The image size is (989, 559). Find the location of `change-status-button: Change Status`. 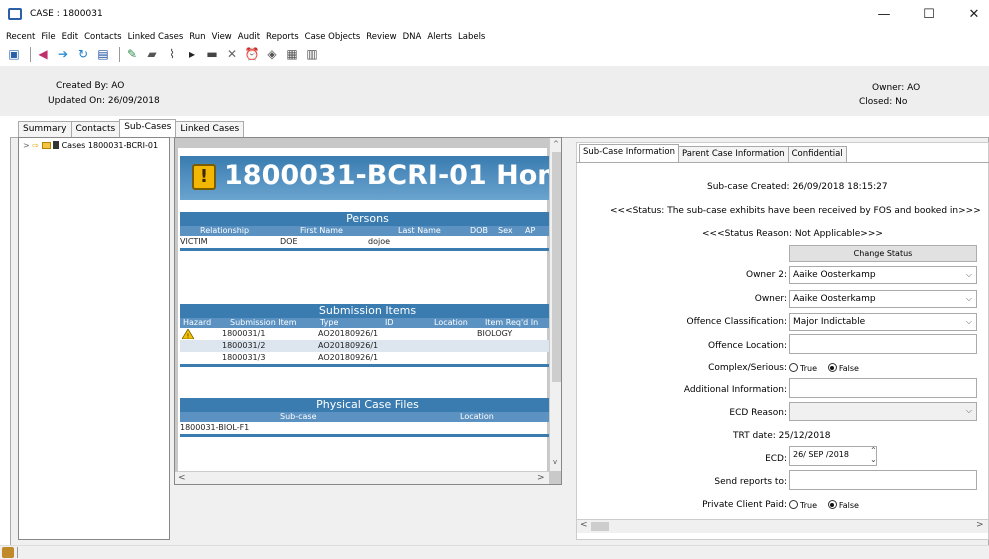

change-status-button: Change Status is located at coordinates (883, 253).